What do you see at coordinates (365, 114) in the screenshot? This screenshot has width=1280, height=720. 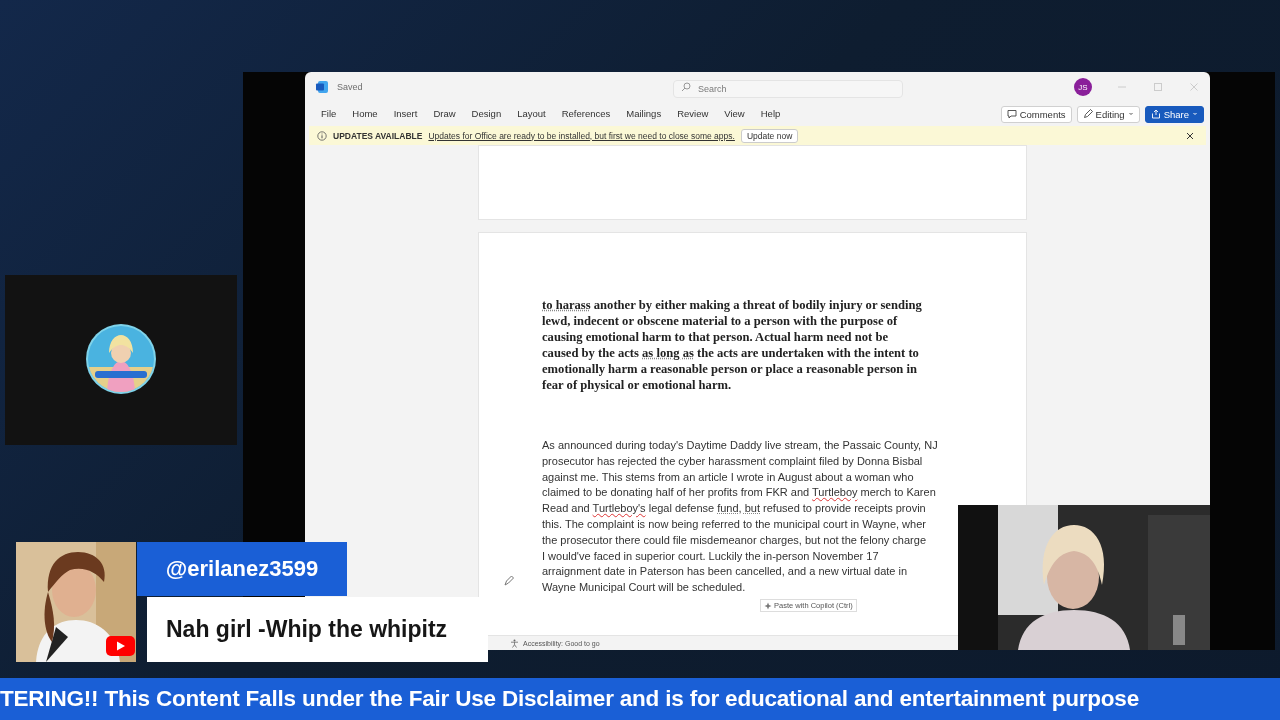 I see `ribbon-tab: Home` at bounding box center [365, 114].